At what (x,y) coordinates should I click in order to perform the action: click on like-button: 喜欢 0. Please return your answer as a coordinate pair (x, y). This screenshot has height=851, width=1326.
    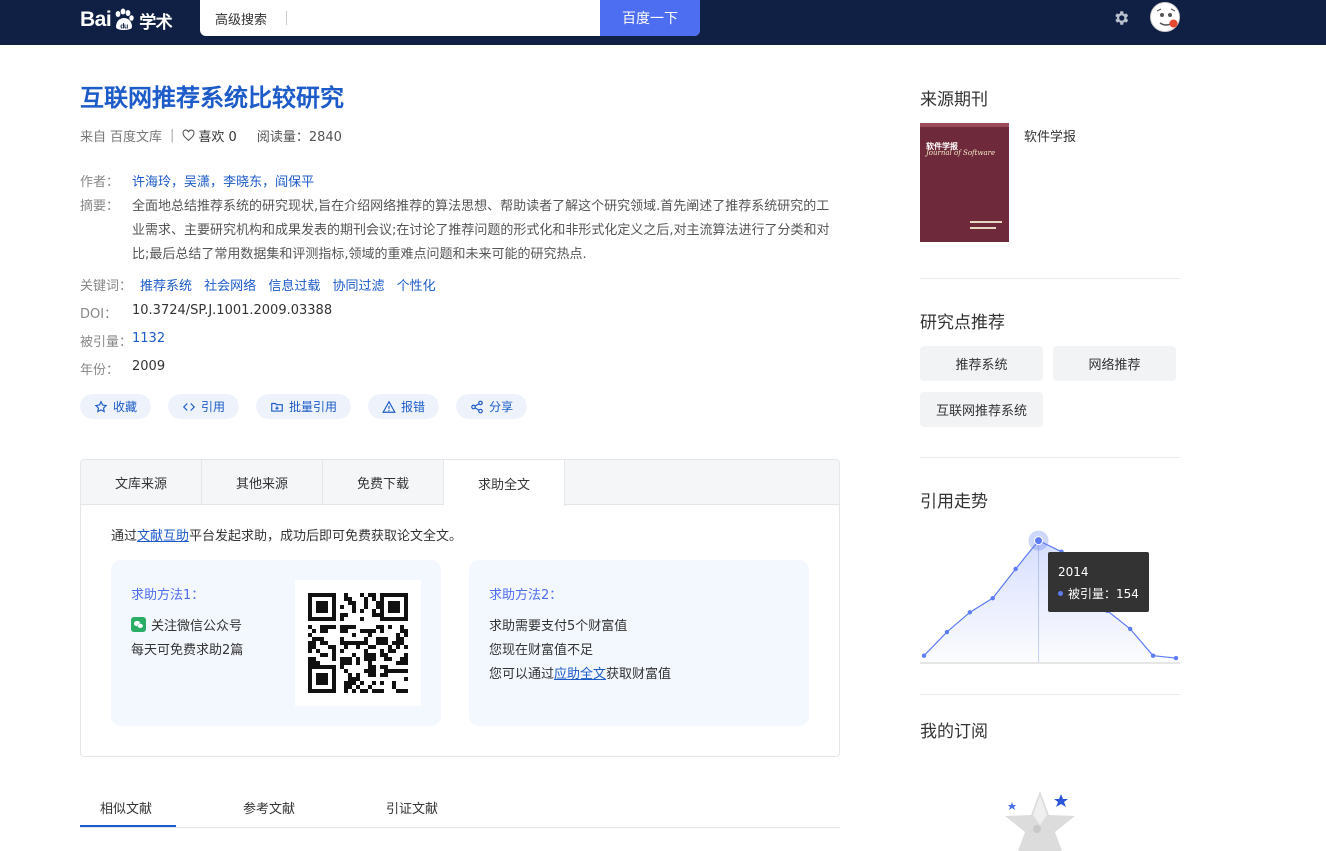
    Looking at the image, I should click on (209, 135).